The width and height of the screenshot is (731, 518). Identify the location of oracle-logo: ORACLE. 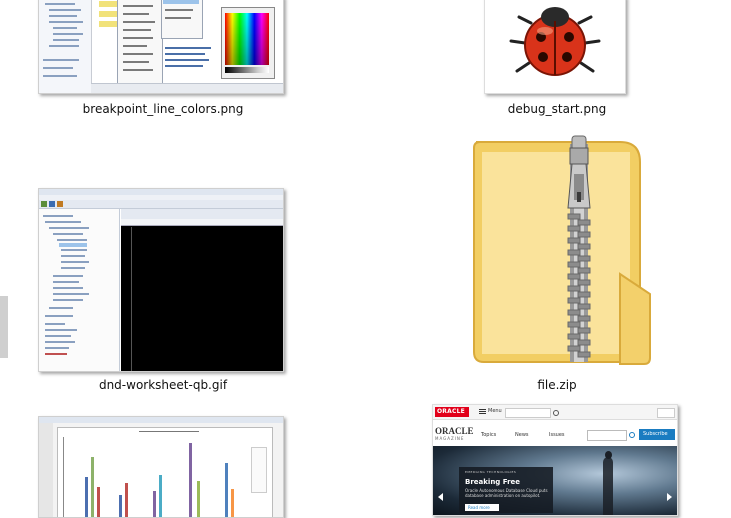
(452, 412).